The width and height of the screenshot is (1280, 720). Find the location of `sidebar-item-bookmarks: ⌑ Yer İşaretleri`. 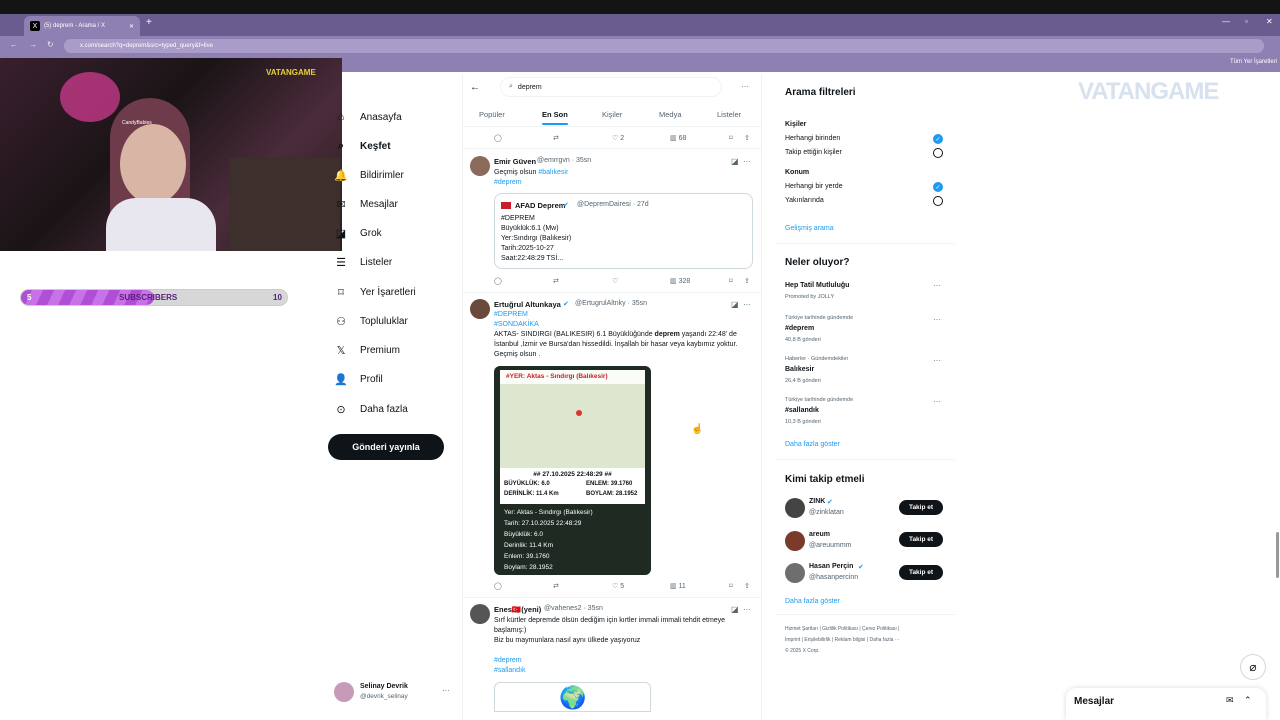

sidebar-item-bookmarks: ⌑ Yer İşaretleri is located at coordinates (375, 292).